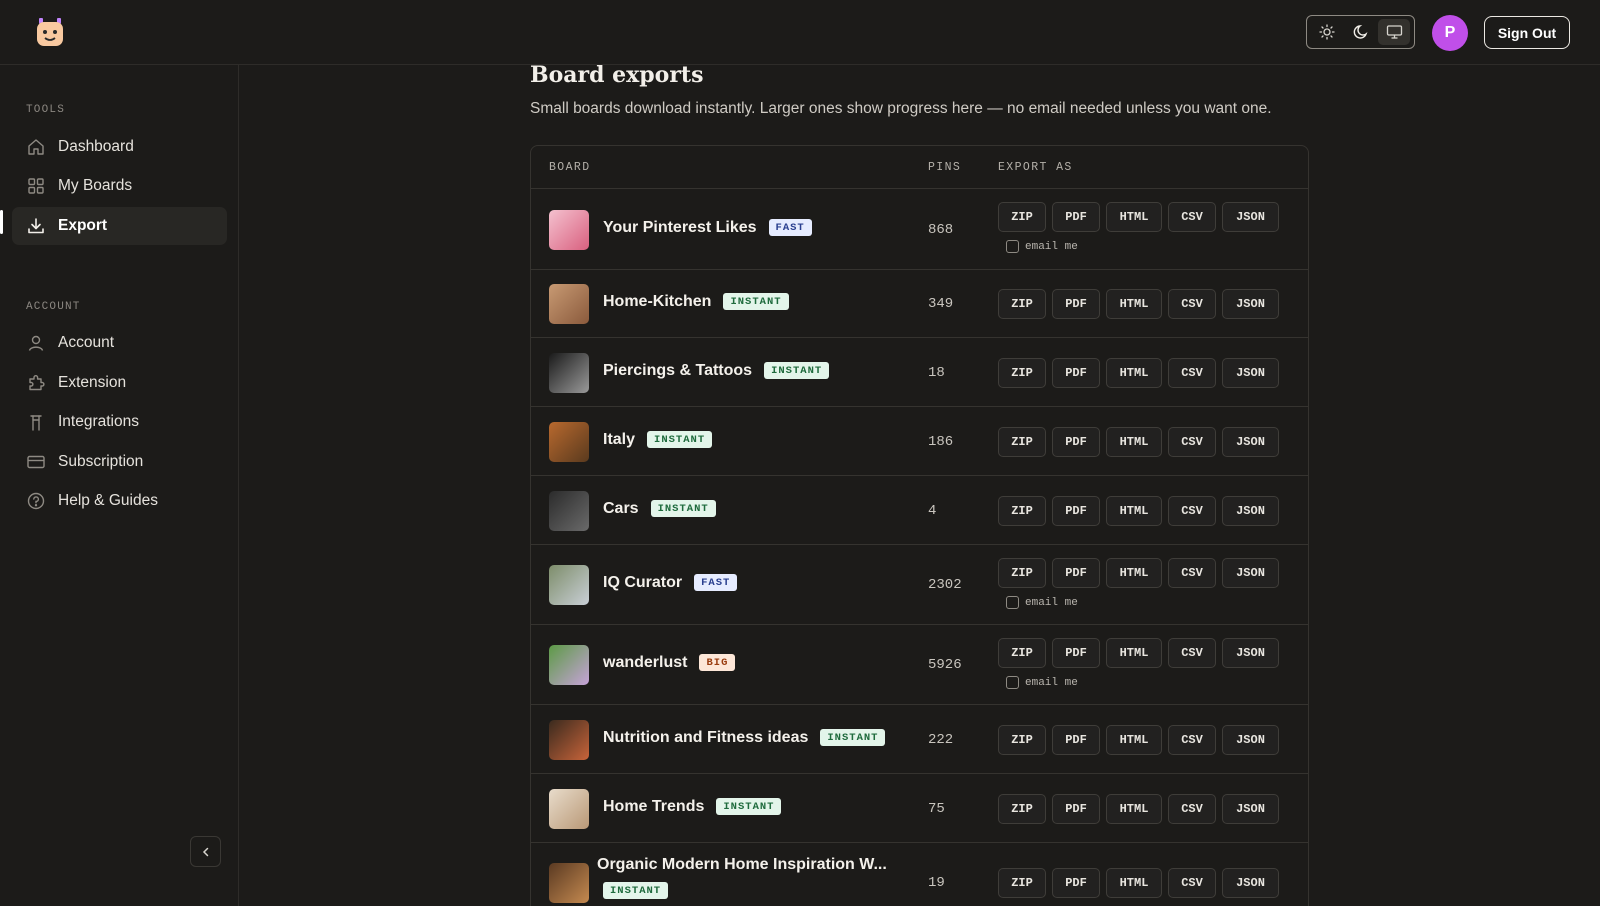  I want to click on board-name-cell: Nutrition and Fitness ideas INSTANT, so click(744, 738).